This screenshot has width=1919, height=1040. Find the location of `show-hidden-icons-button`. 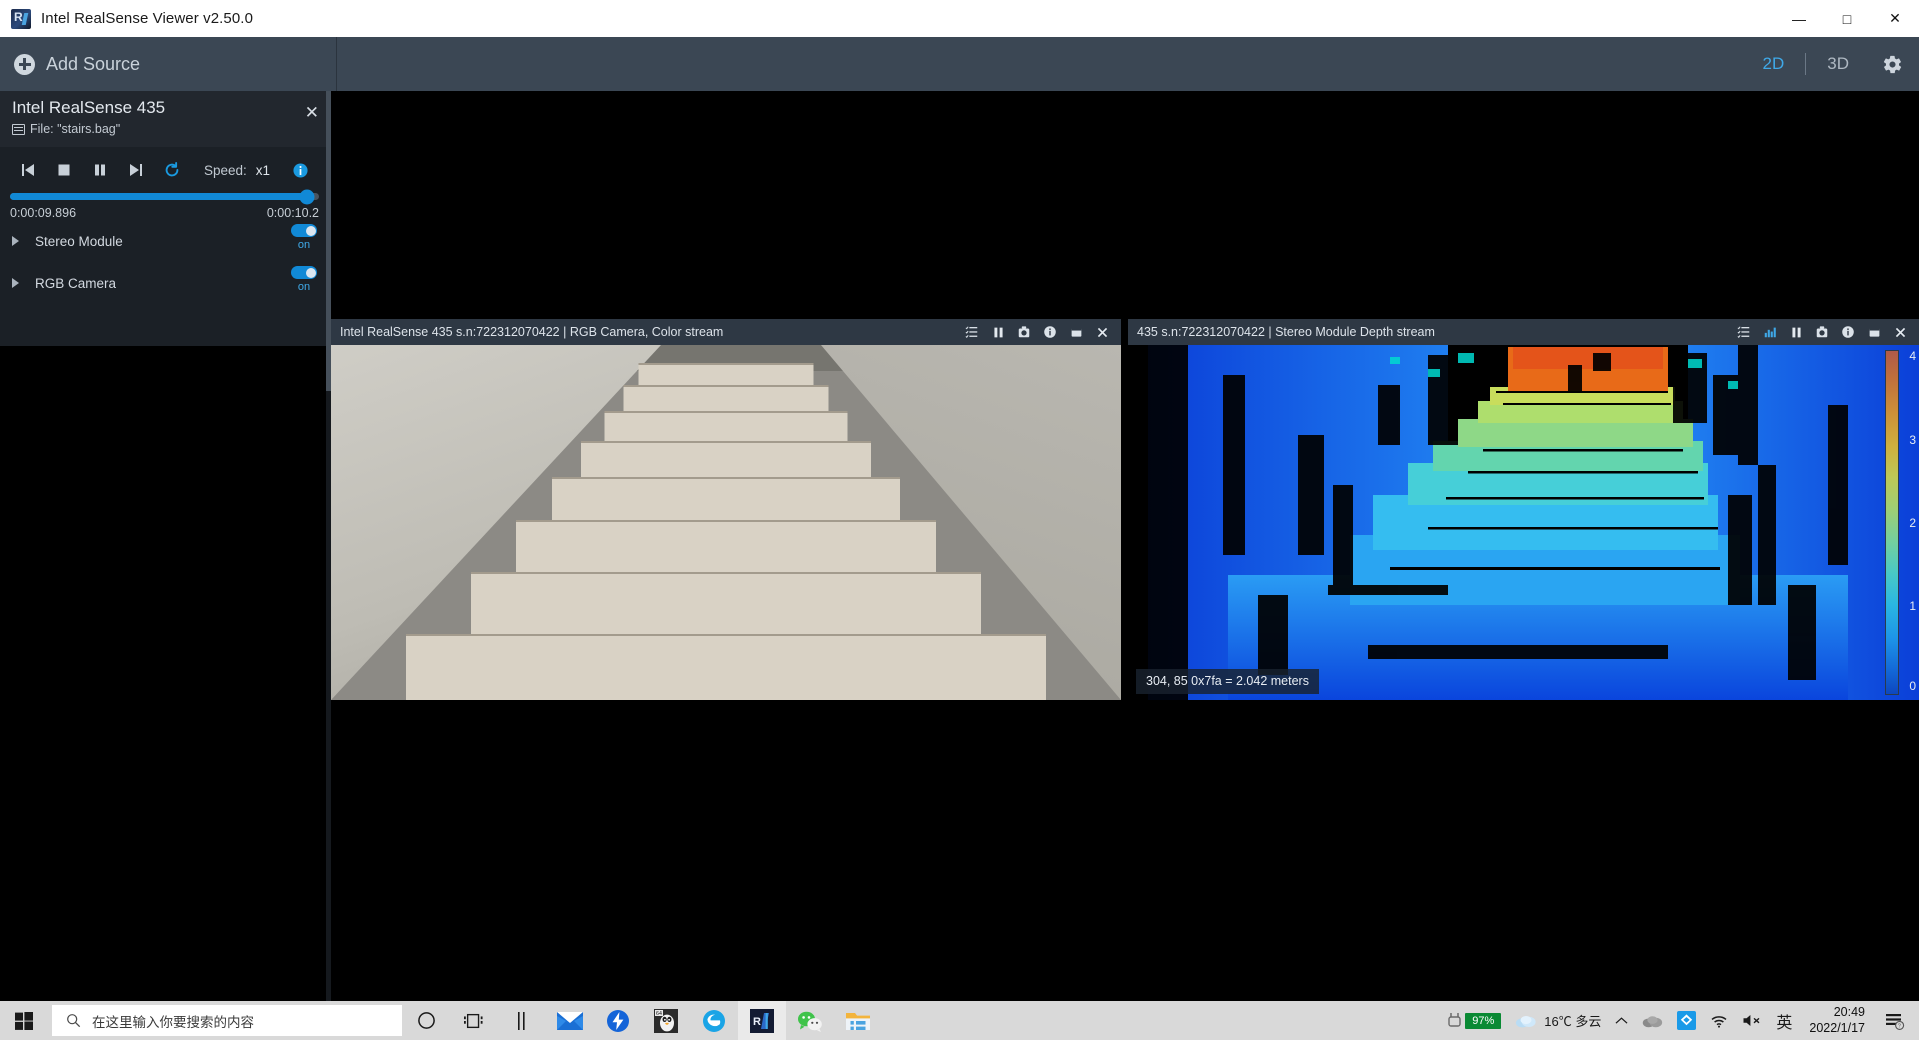

show-hidden-icons-button is located at coordinates (1621, 1020).